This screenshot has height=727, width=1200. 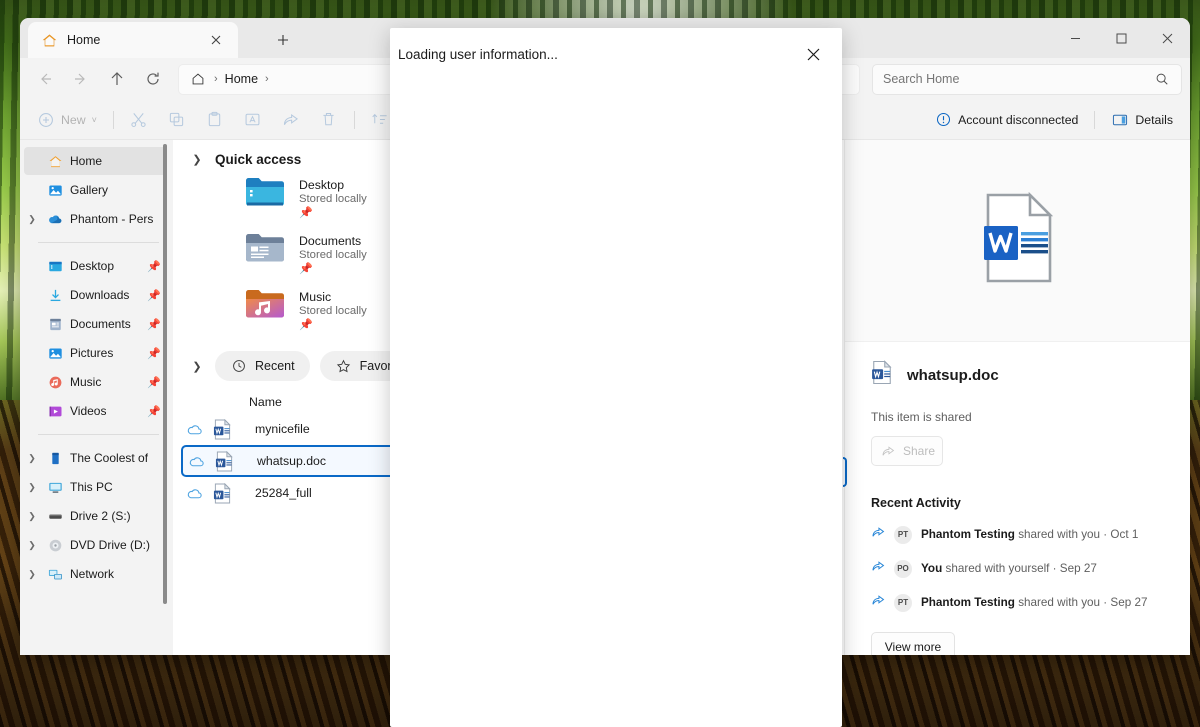 What do you see at coordinates (882, 375) in the screenshot?
I see `word-doc-icon` at bounding box center [882, 375].